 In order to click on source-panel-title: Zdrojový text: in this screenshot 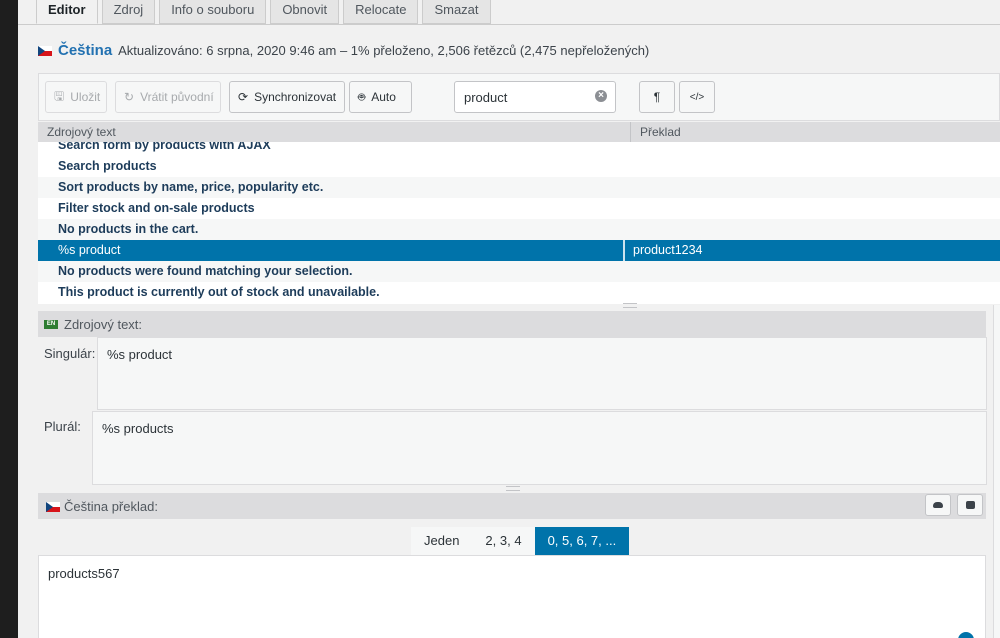, I will do `click(103, 324)`.